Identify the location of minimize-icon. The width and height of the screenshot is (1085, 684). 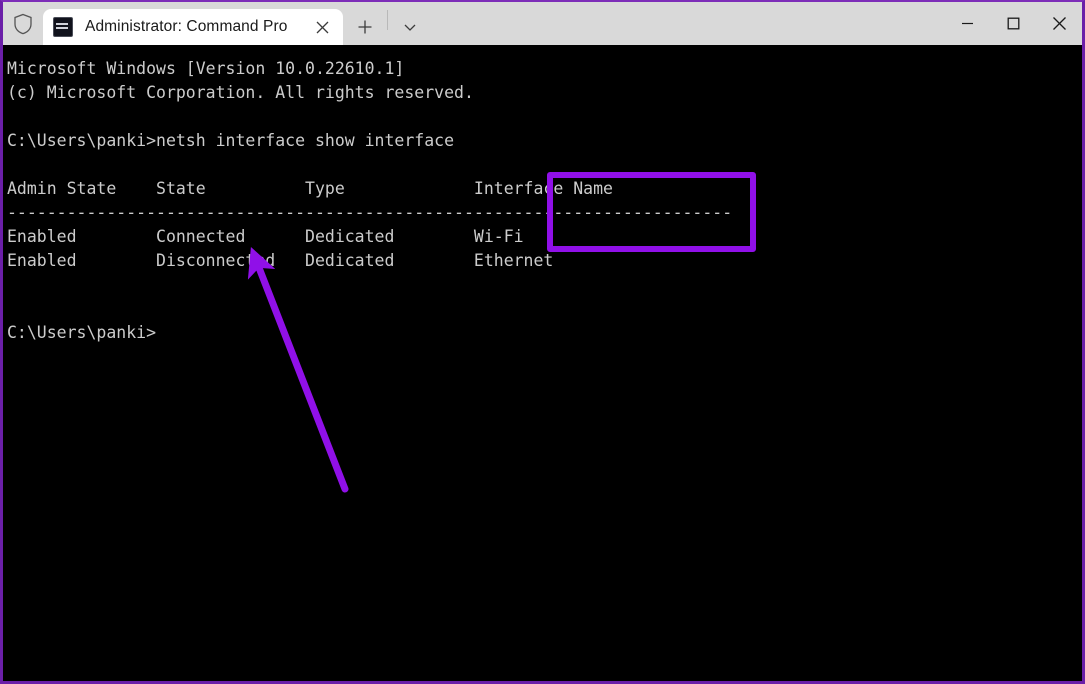
(967, 23).